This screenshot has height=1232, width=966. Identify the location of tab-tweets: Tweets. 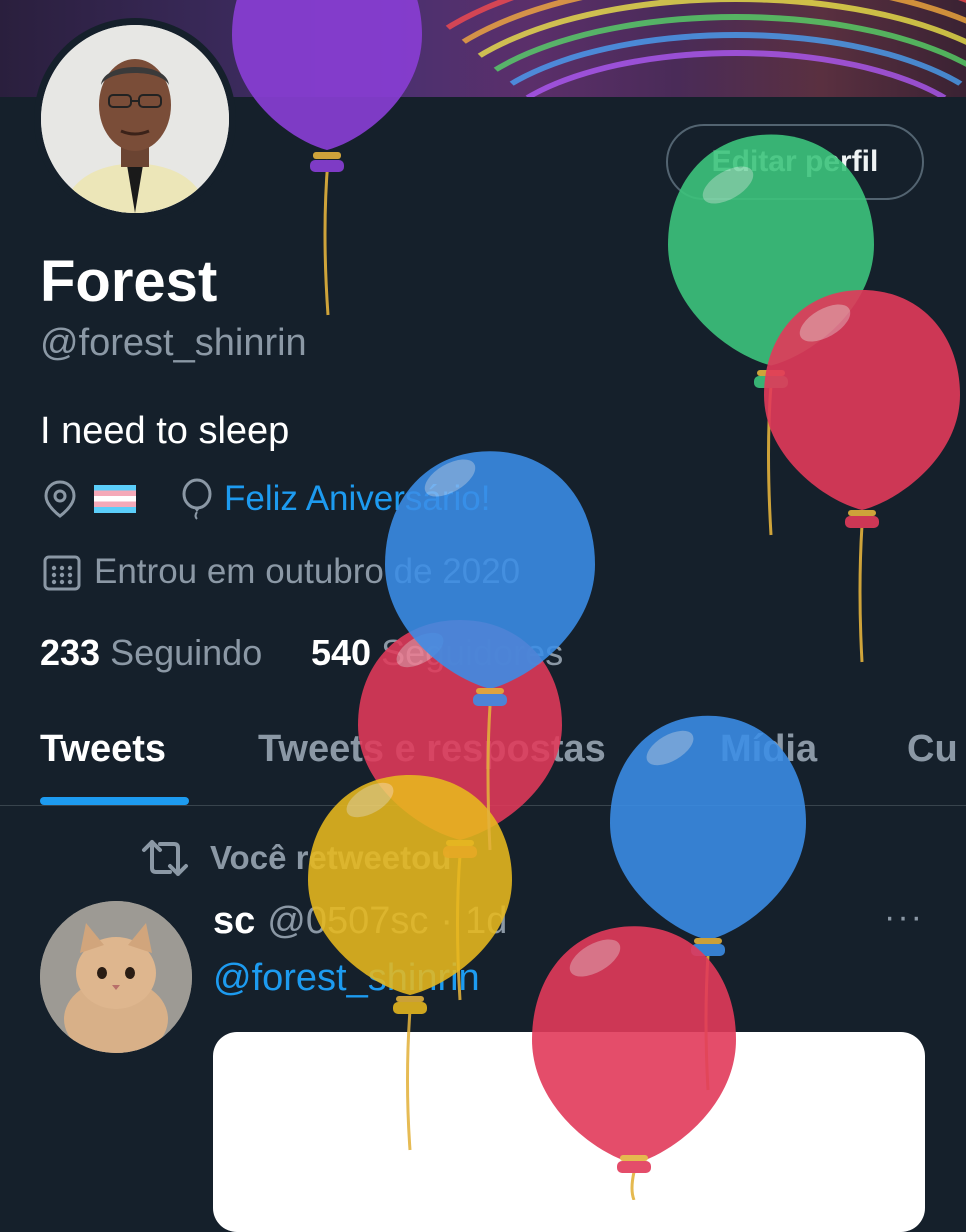
(103, 749).